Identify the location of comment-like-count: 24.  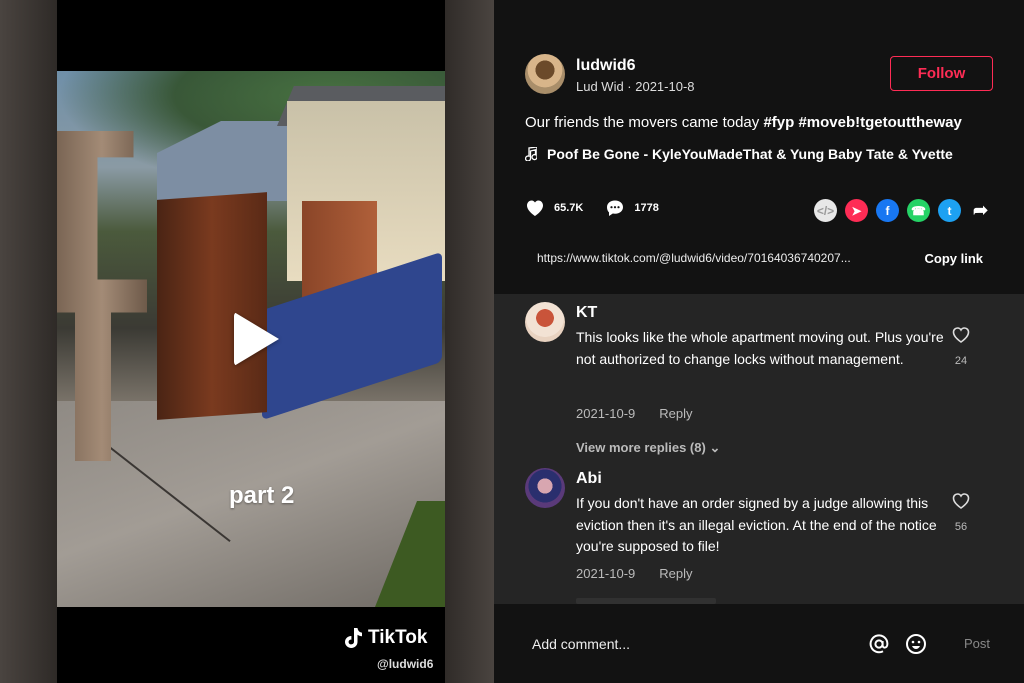
(961, 361).